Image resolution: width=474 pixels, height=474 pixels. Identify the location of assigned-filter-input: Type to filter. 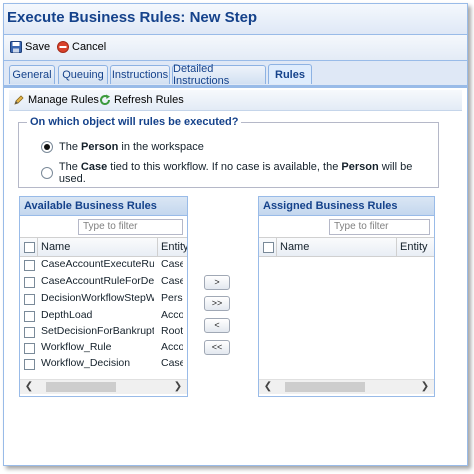
(379, 227).